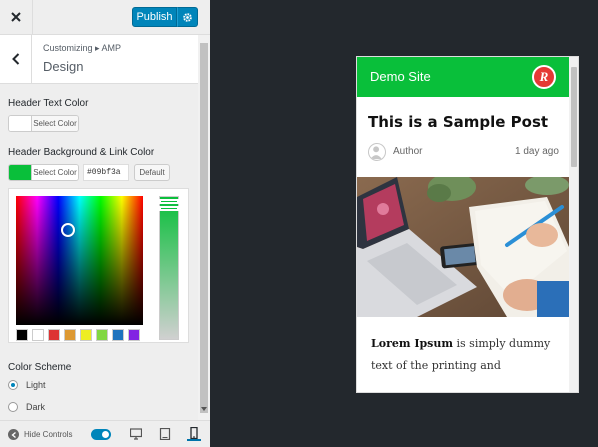 The height and width of the screenshot is (447, 598). I want to click on preview-scrollbar, so click(573, 224).